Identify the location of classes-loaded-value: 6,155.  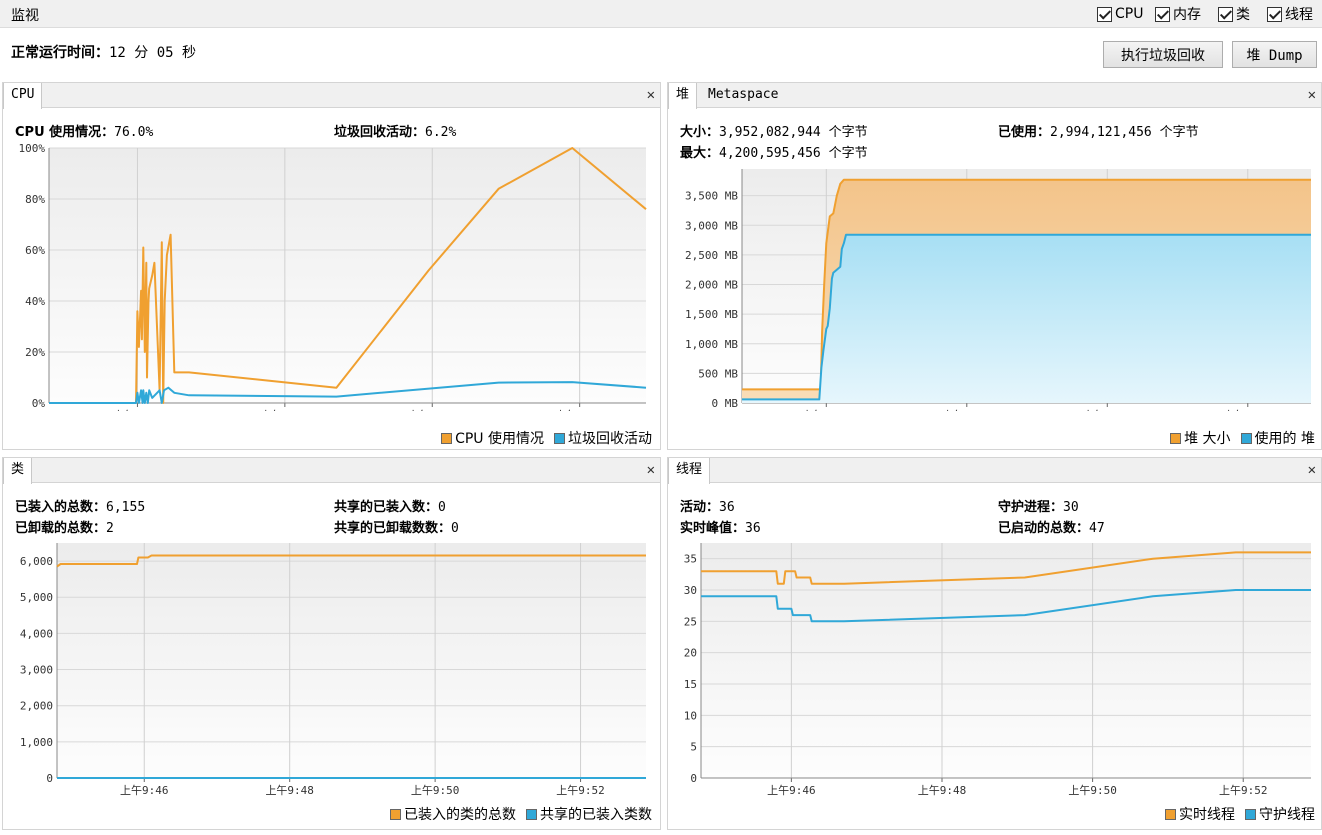
(126, 507).